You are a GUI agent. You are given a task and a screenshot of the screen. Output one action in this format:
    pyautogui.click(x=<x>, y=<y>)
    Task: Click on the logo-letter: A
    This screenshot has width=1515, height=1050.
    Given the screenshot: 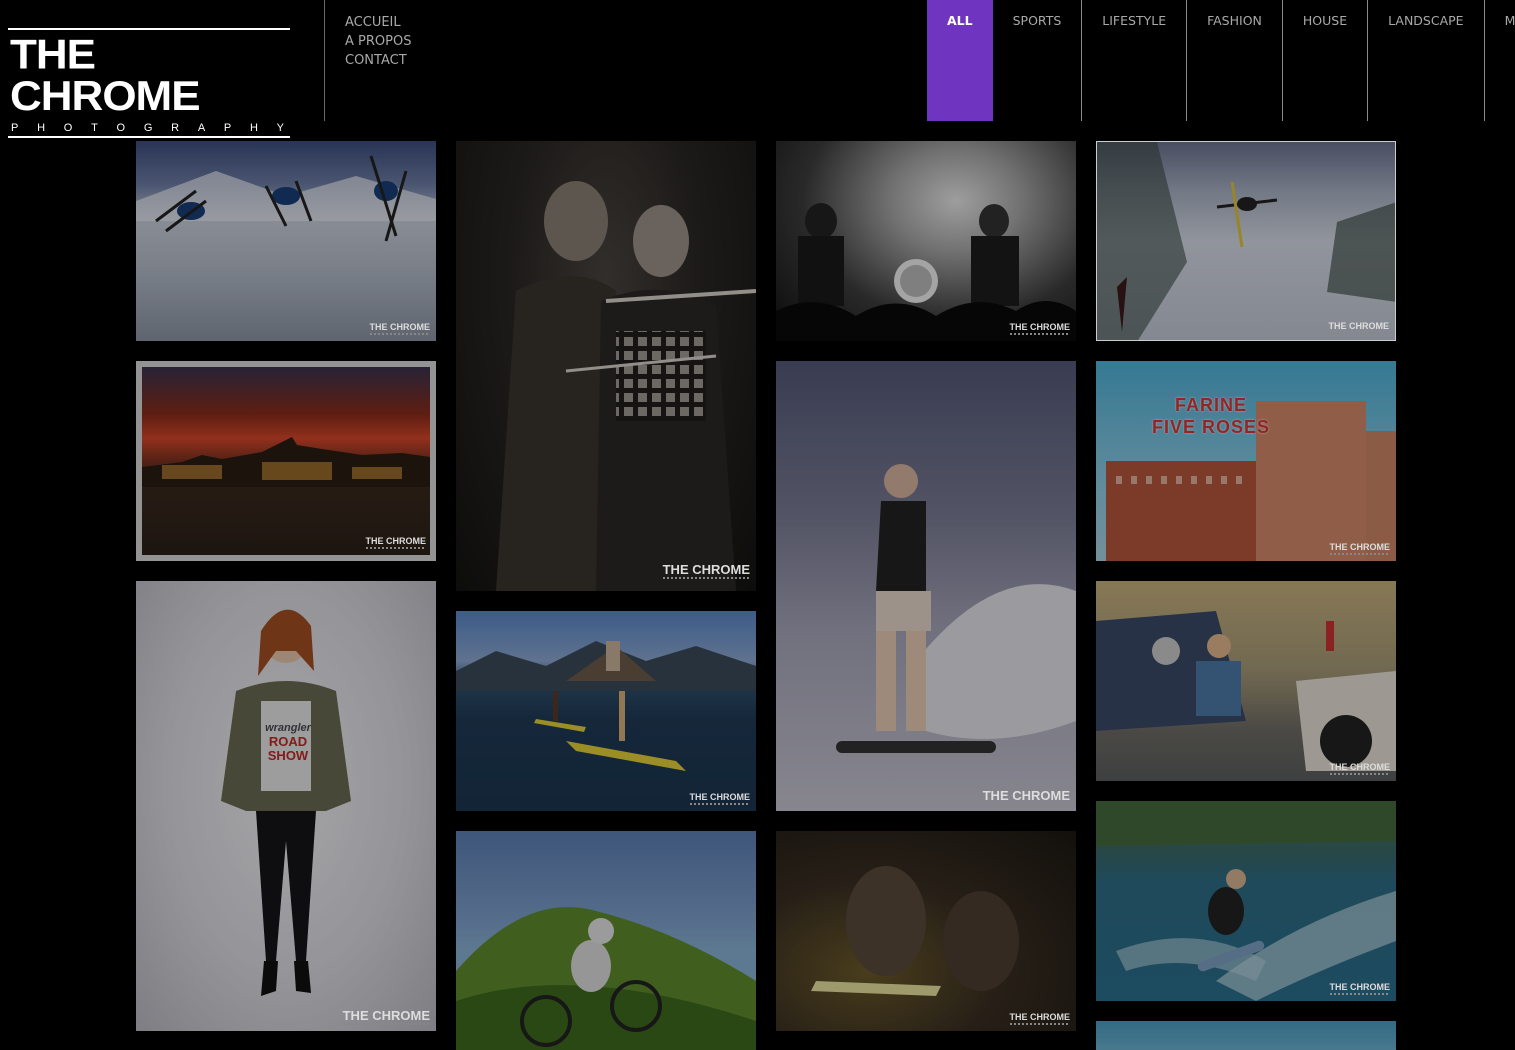 What is the action you would take?
    pyautogui.click(x=201, y=128)
    